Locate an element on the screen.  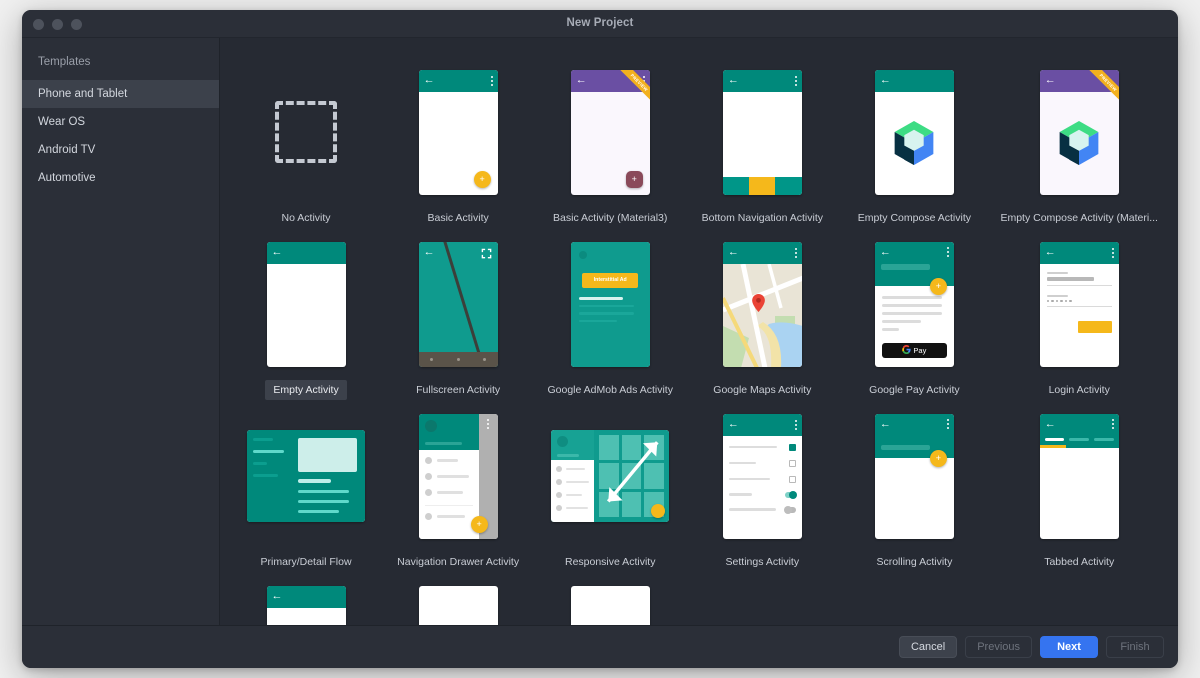
avatar is located at coordinates (430, 425).